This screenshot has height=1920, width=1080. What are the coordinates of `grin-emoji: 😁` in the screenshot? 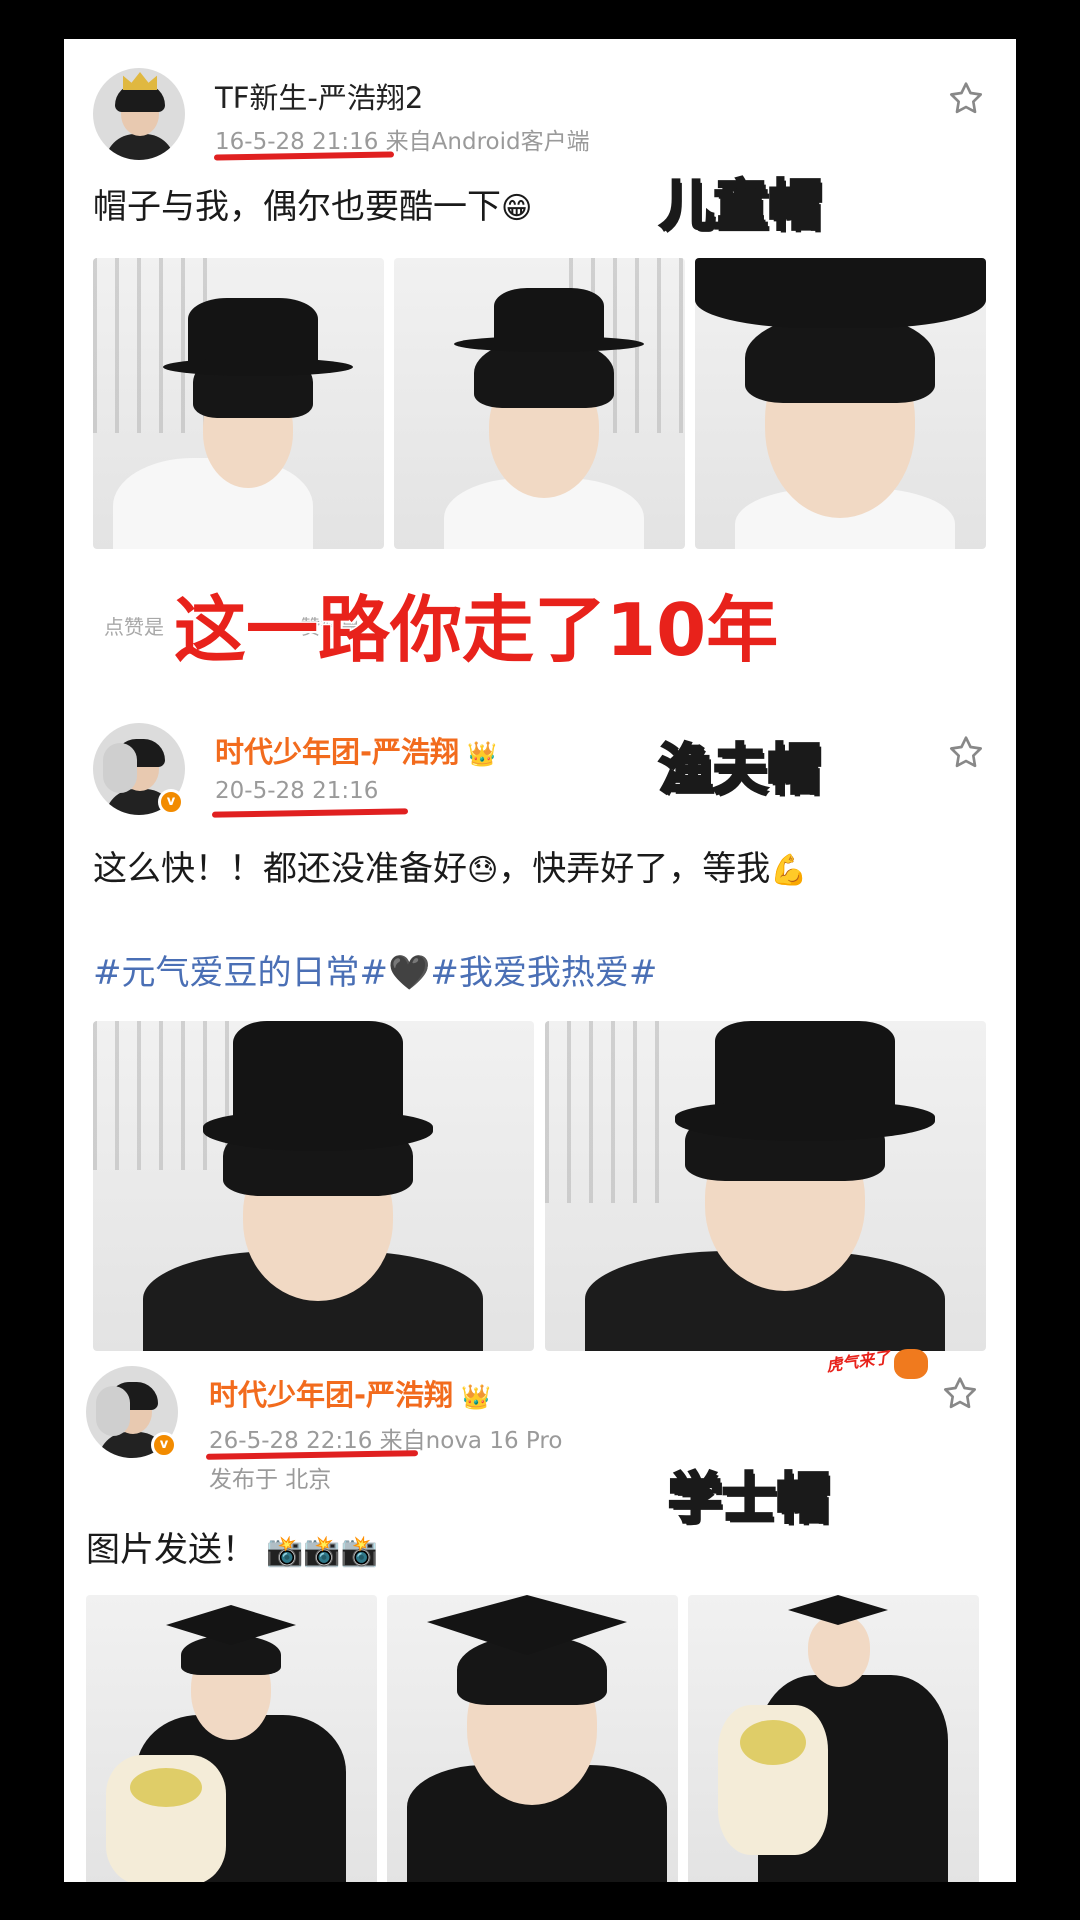 It's located at (517, 208).